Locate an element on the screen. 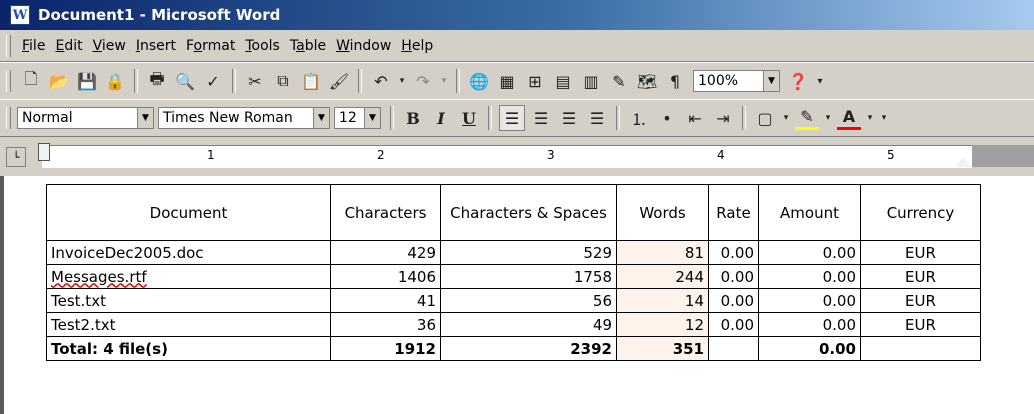 The image size is (1034, 414). cell-characters: 1406 is located at coordinates (385, 276).